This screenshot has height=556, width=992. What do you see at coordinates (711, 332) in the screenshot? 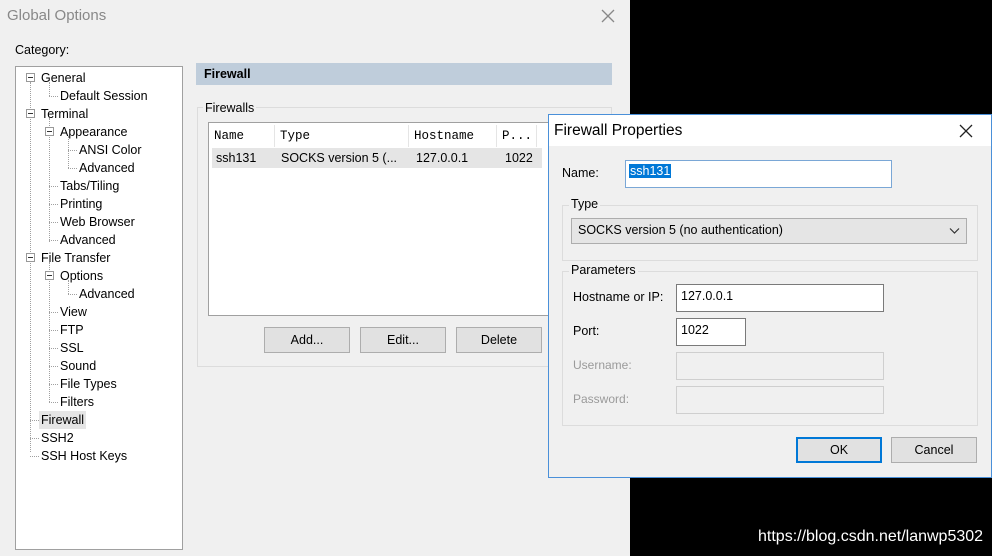
I see `port-field: 1022` at bounding box center [711, 332].